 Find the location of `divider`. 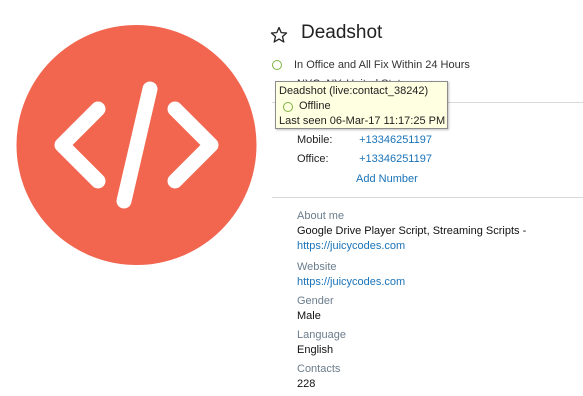

divider is located at coordinates (427, 197).